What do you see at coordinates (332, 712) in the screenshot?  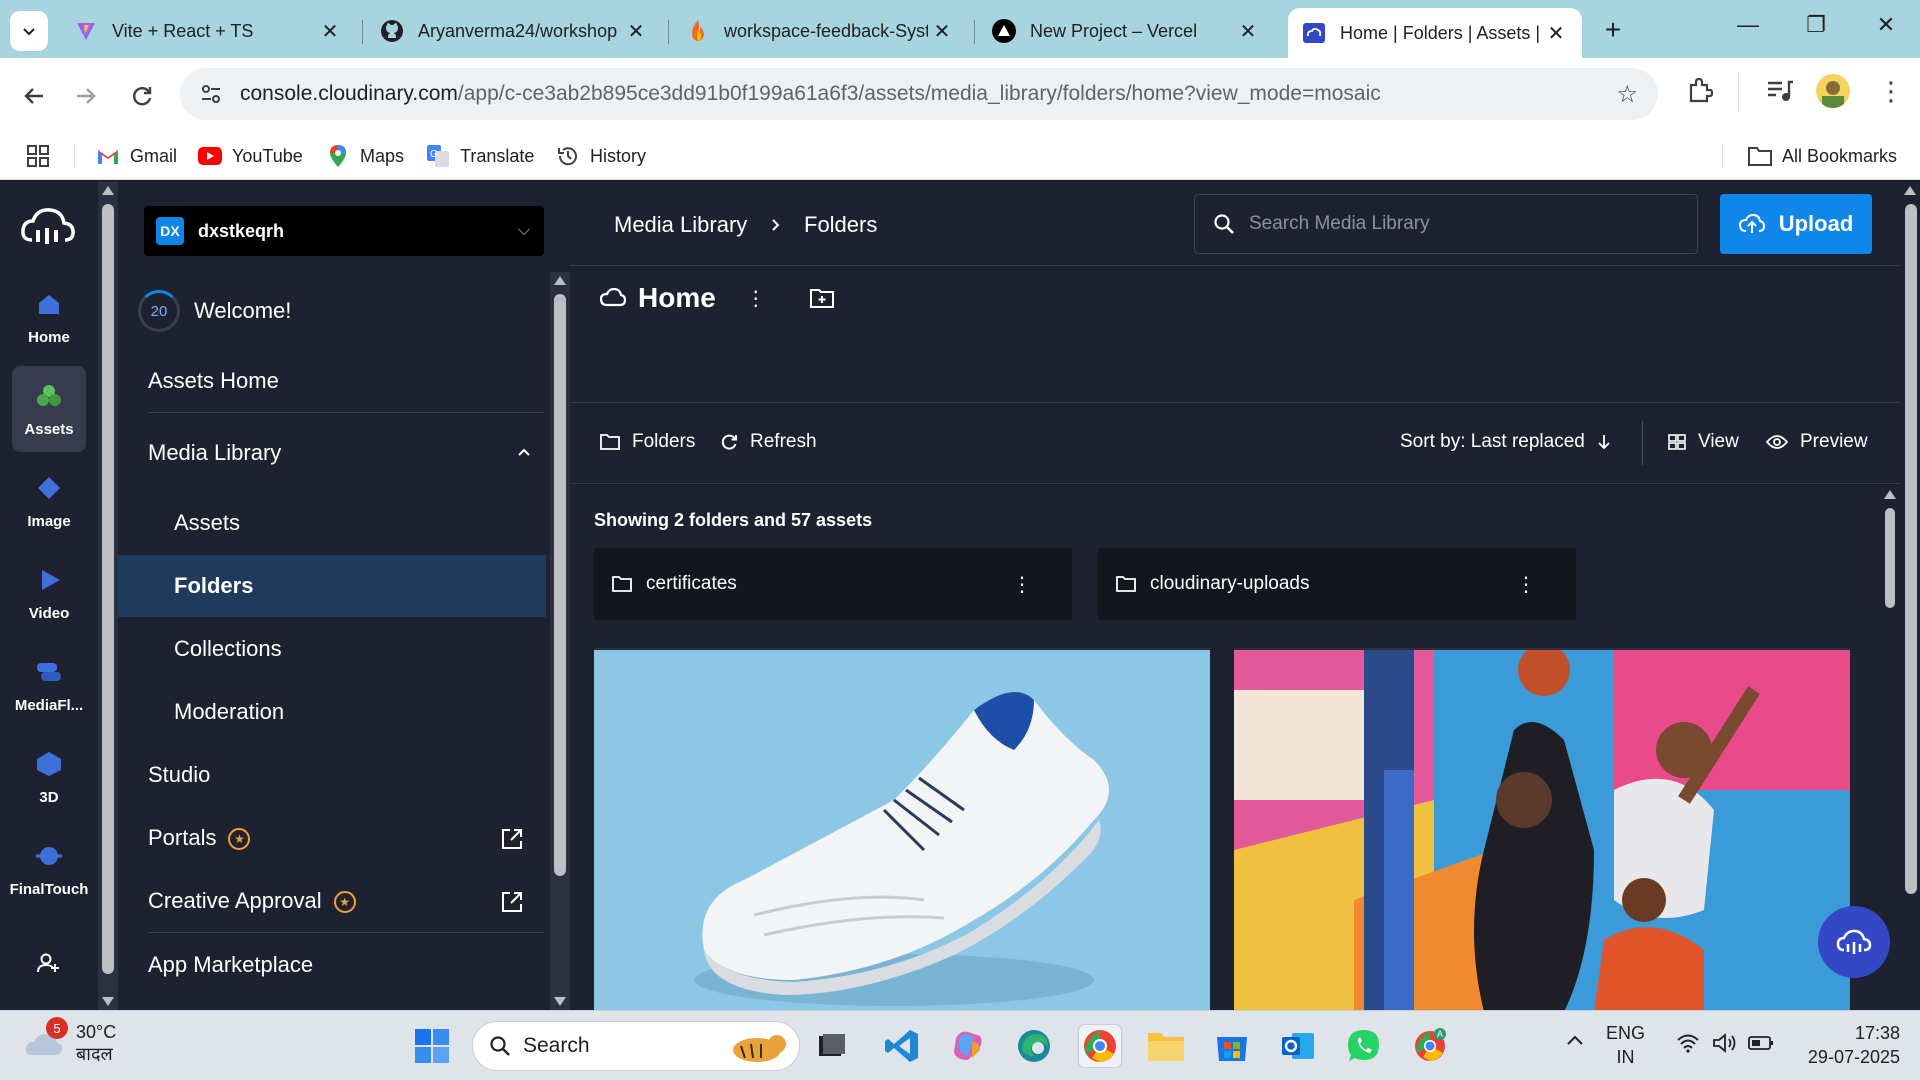 I see `sidebar-item-moderation: Moderation` at bounding box center [332, 712].